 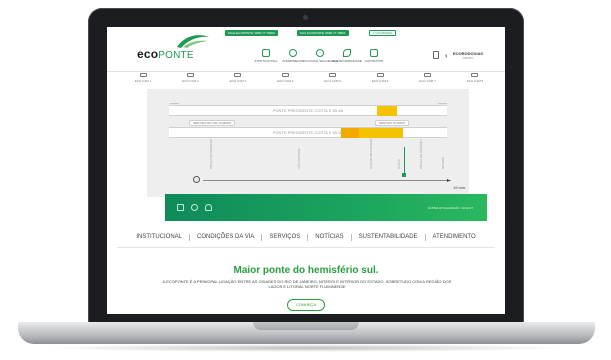 I want to click on camera-item: ECO CAM 1, so click(x=143, y=81).